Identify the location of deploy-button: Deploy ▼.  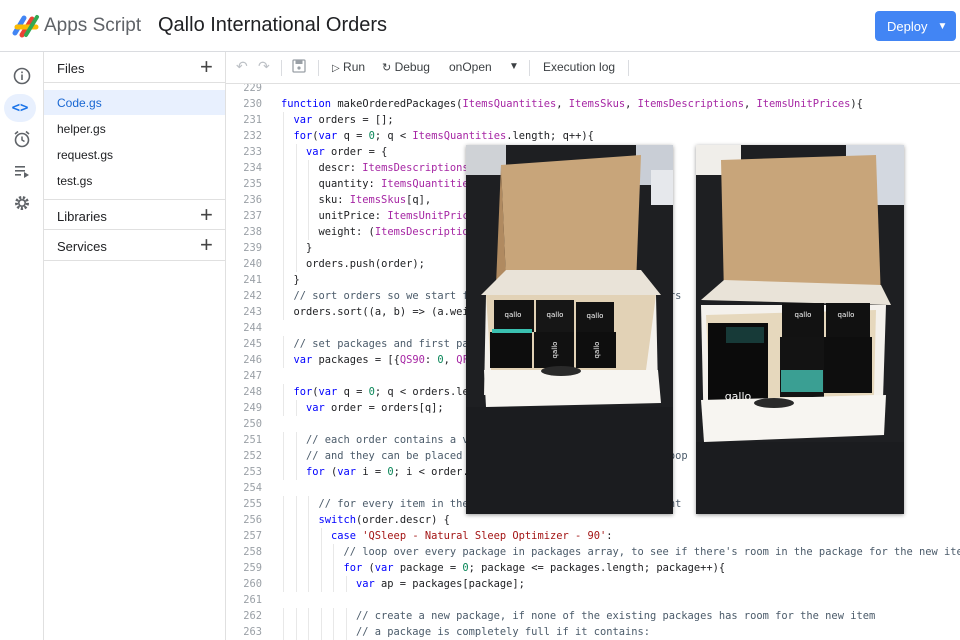
(915, 26).